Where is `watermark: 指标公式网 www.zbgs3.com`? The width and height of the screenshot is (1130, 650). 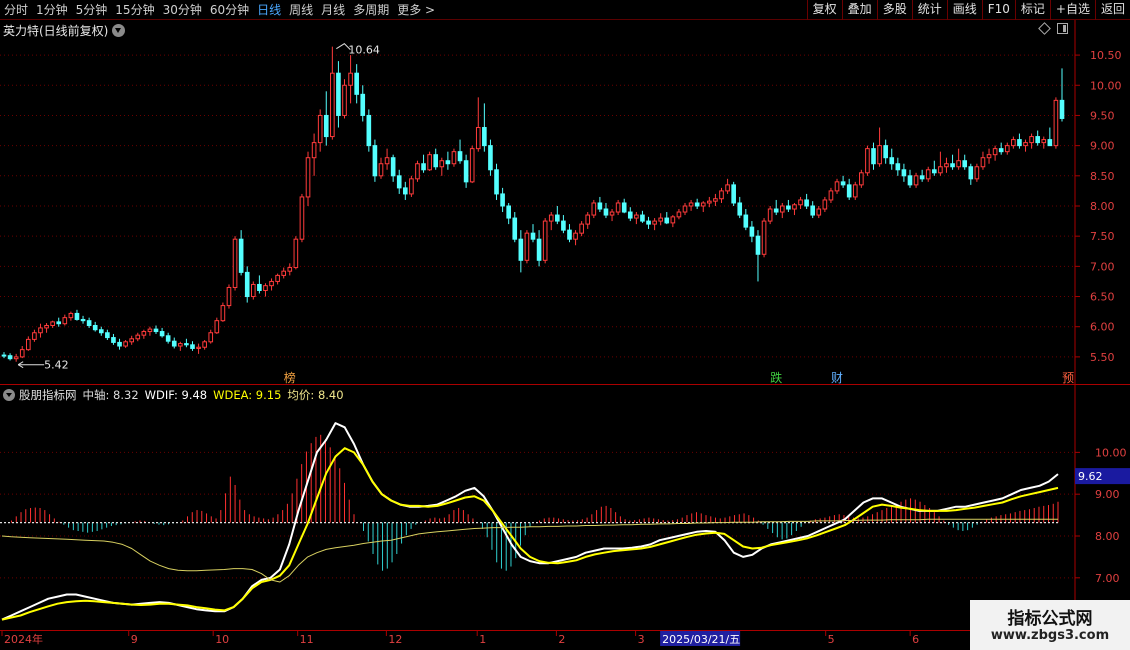
watermark: 指标公式网 www.zbgs3.com is located at coordinates (1050, 625).